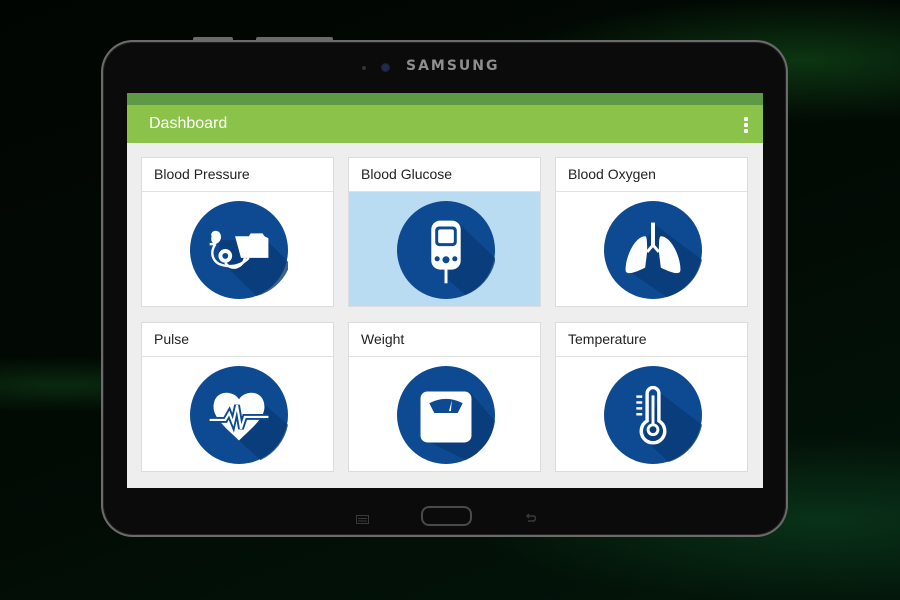 The image size is (900, 600). What do you see at coordinates (444, 340) in the screenshot?
I see `card-title: Weight` at bounding box center [444, 340].